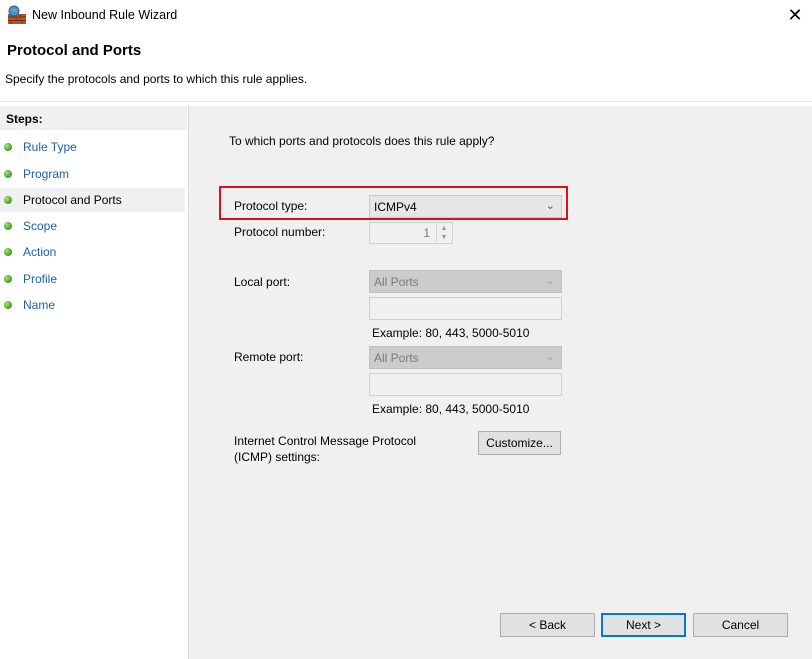 This screenshot has width=812, height=659. Describe the element at coordinates (17, 15) in the screenshot. I see `firewall-icon` at that location.